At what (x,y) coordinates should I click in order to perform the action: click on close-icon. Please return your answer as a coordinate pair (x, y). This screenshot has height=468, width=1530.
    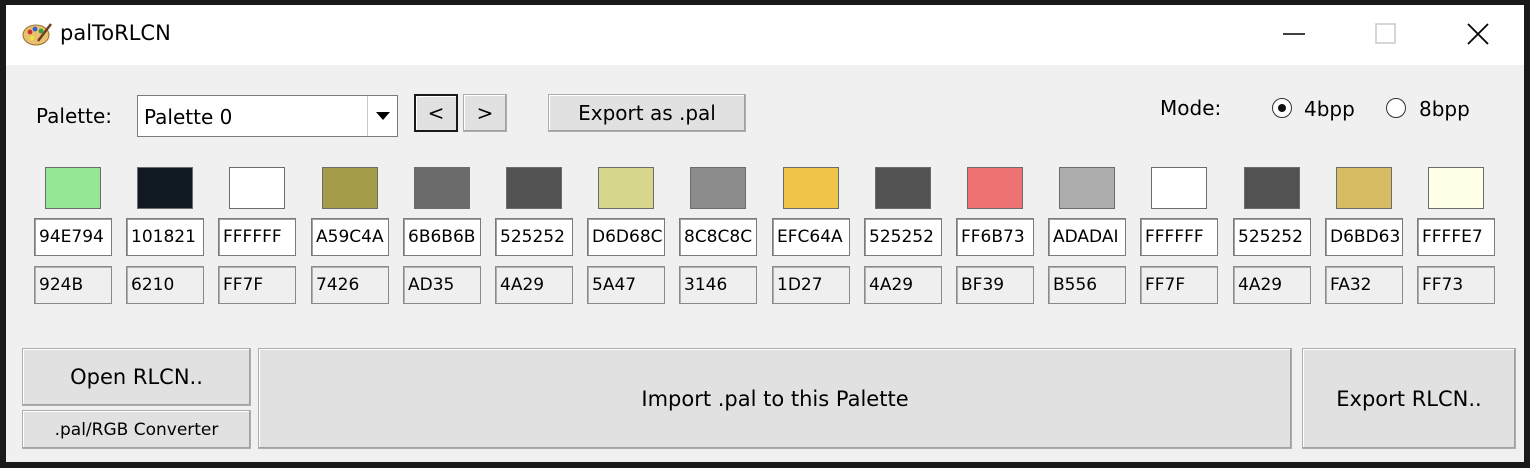
    Looking at the image, I should click on (1478, 34).